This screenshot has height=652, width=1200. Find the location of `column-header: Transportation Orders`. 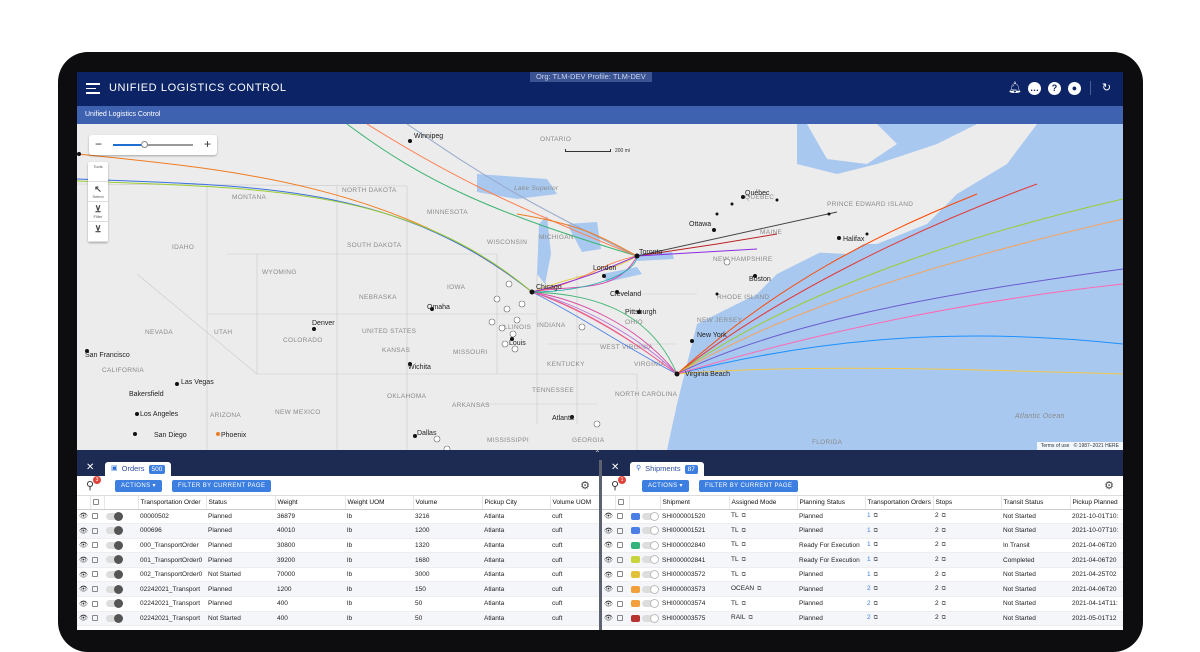

column-header: Transportation Orders is located at coordinates (899, 503).